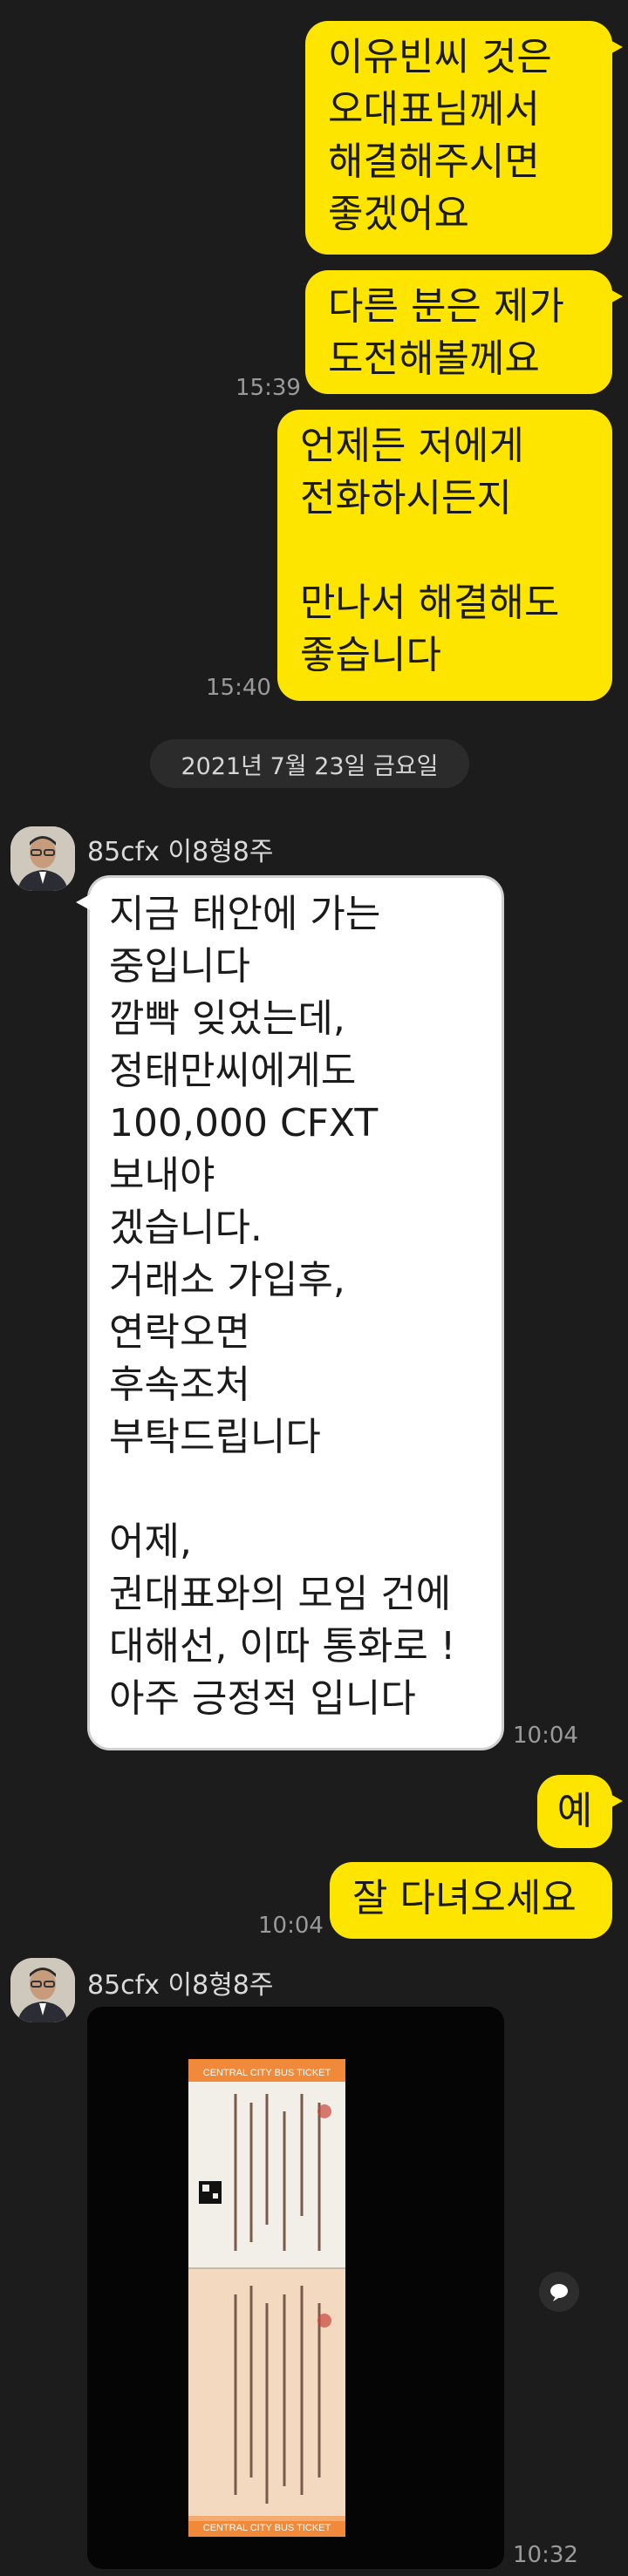 This screenshot has width=628, height=2576. I want to click on ticket-header: CENTRAL CITY BUS TICKET, so click(267, 2073).